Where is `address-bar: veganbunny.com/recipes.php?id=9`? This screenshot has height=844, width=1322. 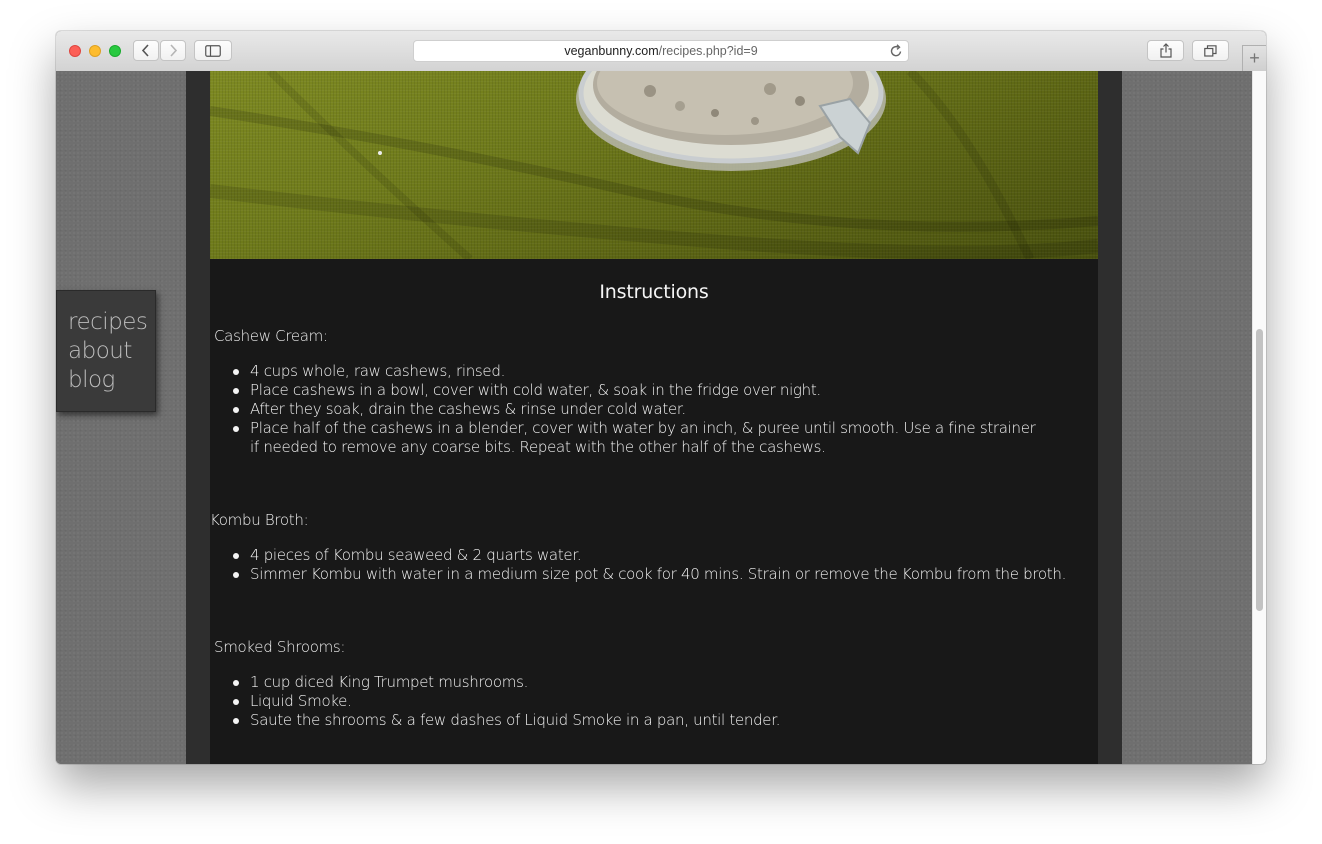
address-bar: veganbunny.com/recipes.php?id=9 is located at coordinates (661, 51).